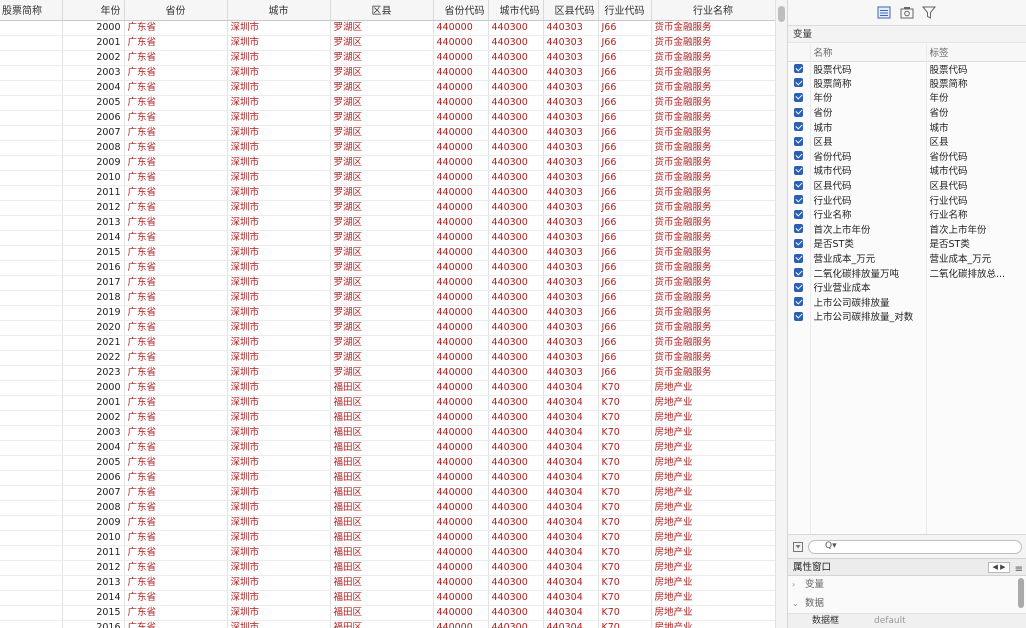 The height and width of the screenshot is (628, 1026). Describe the element at coordinates (93, 10) in the screenshot. I see `column-header: 年份` at that location.